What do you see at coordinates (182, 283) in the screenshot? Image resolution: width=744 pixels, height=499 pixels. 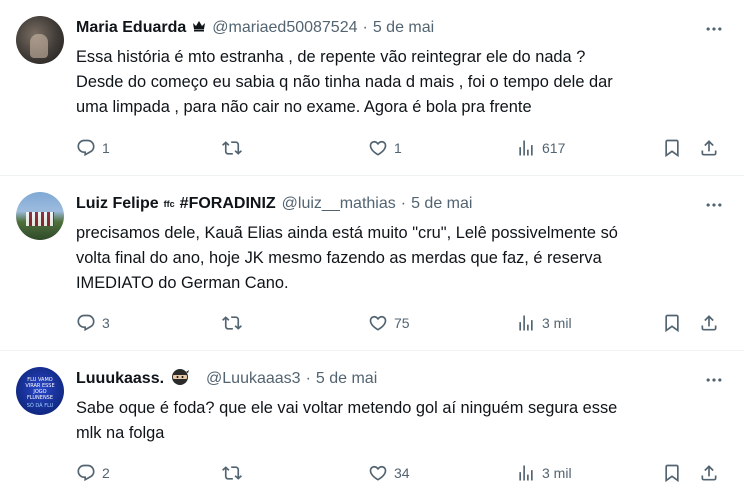 I see `tweet-text-line: IMEDIATO do German Cano.` at bounding box center [182, 283].